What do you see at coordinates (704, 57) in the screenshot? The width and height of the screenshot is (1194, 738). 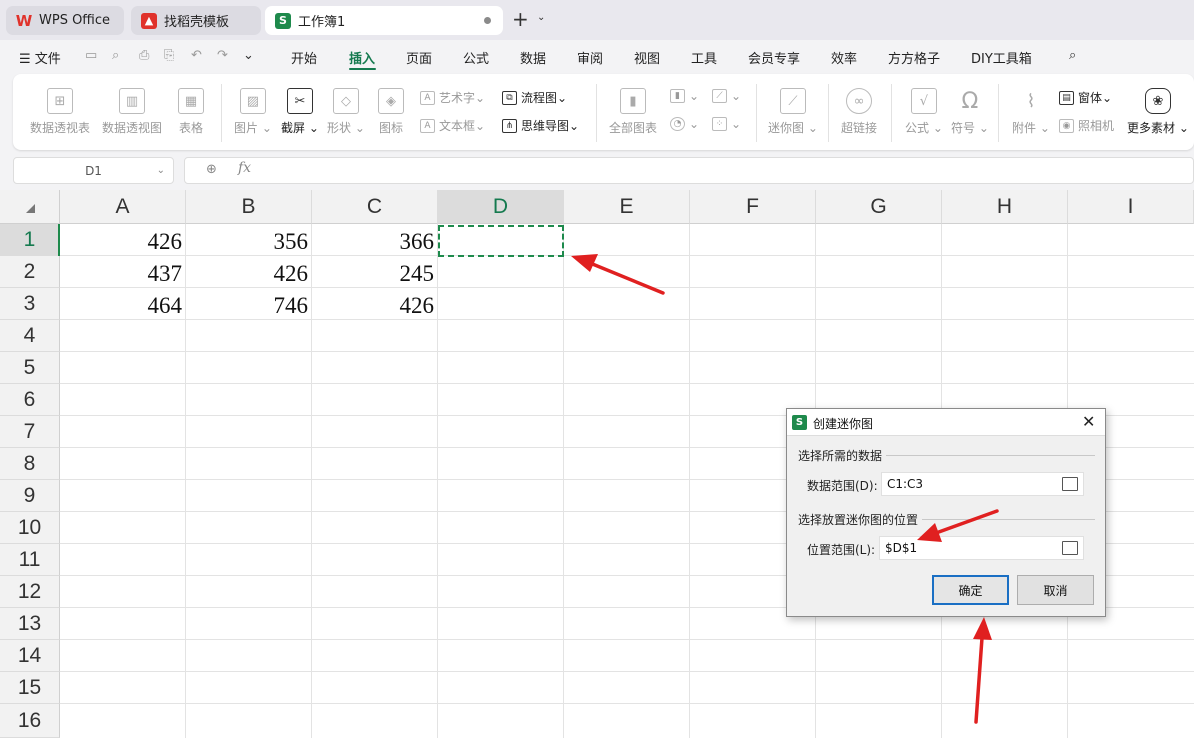 I see `menu-tools: 工具` at bounding box center [704, 57].